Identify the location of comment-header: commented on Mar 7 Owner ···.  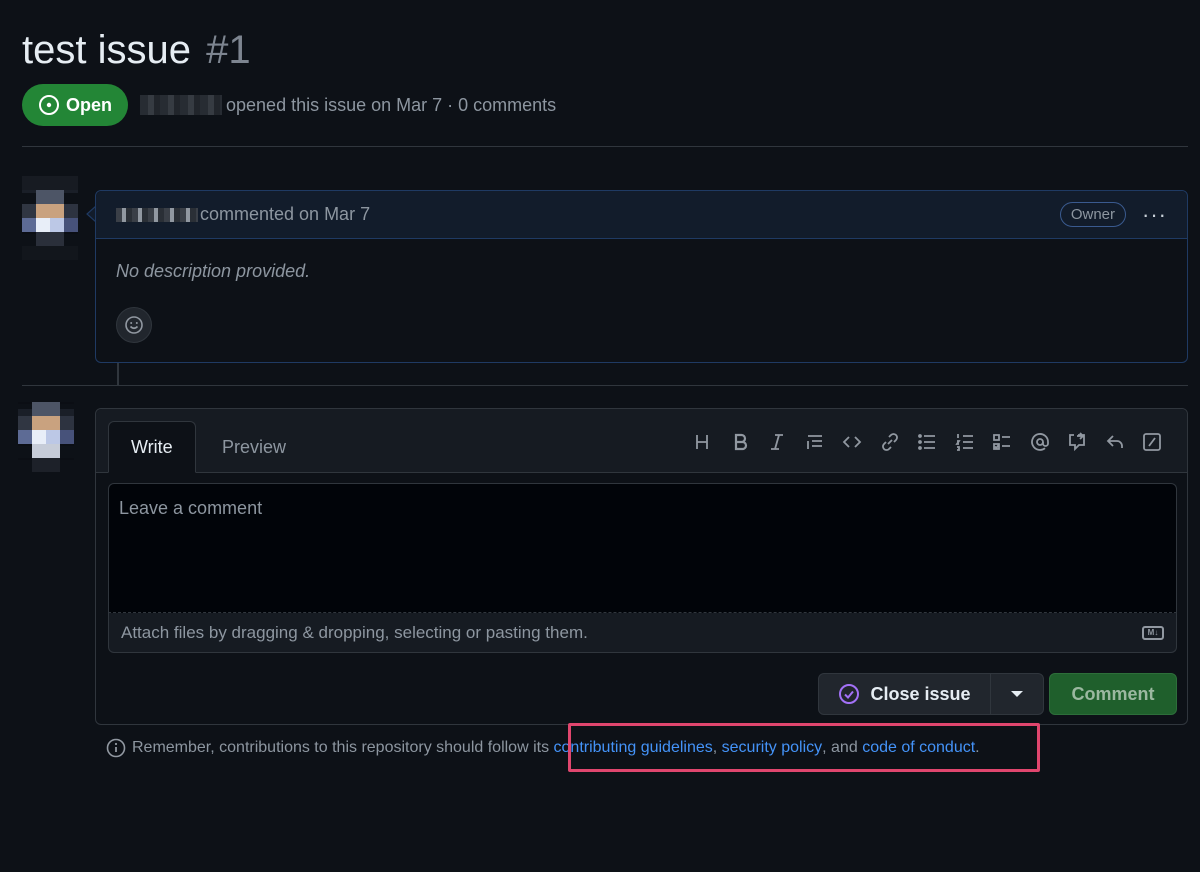
(641, 215).